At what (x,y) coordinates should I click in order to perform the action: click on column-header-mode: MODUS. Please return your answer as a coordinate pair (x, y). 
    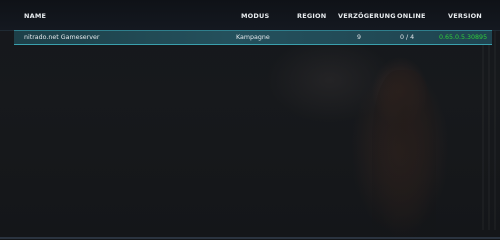
    Looking at the image, I should click on (255, 16).